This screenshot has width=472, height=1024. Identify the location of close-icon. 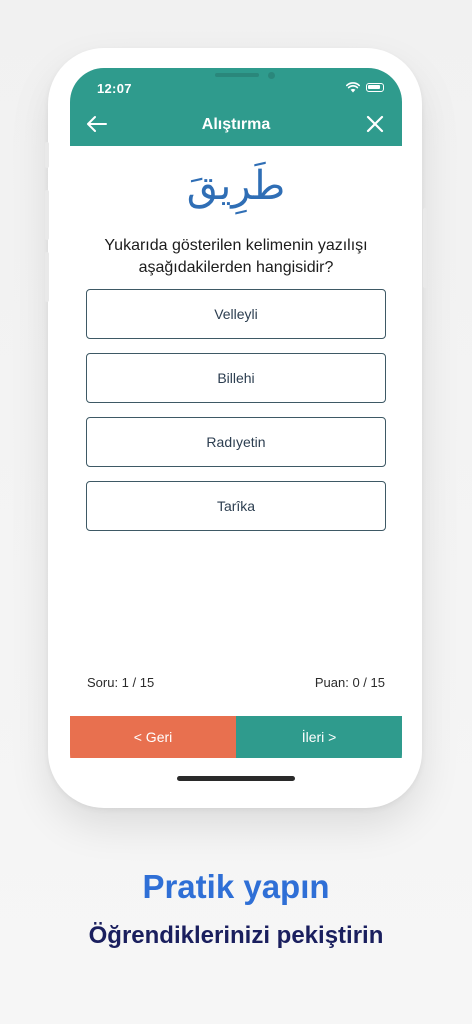
(375, 124).